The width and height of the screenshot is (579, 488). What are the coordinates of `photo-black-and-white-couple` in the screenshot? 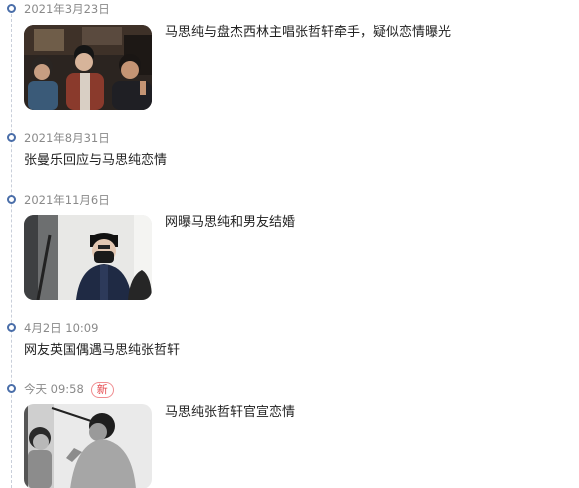 It's located at (88, 446).